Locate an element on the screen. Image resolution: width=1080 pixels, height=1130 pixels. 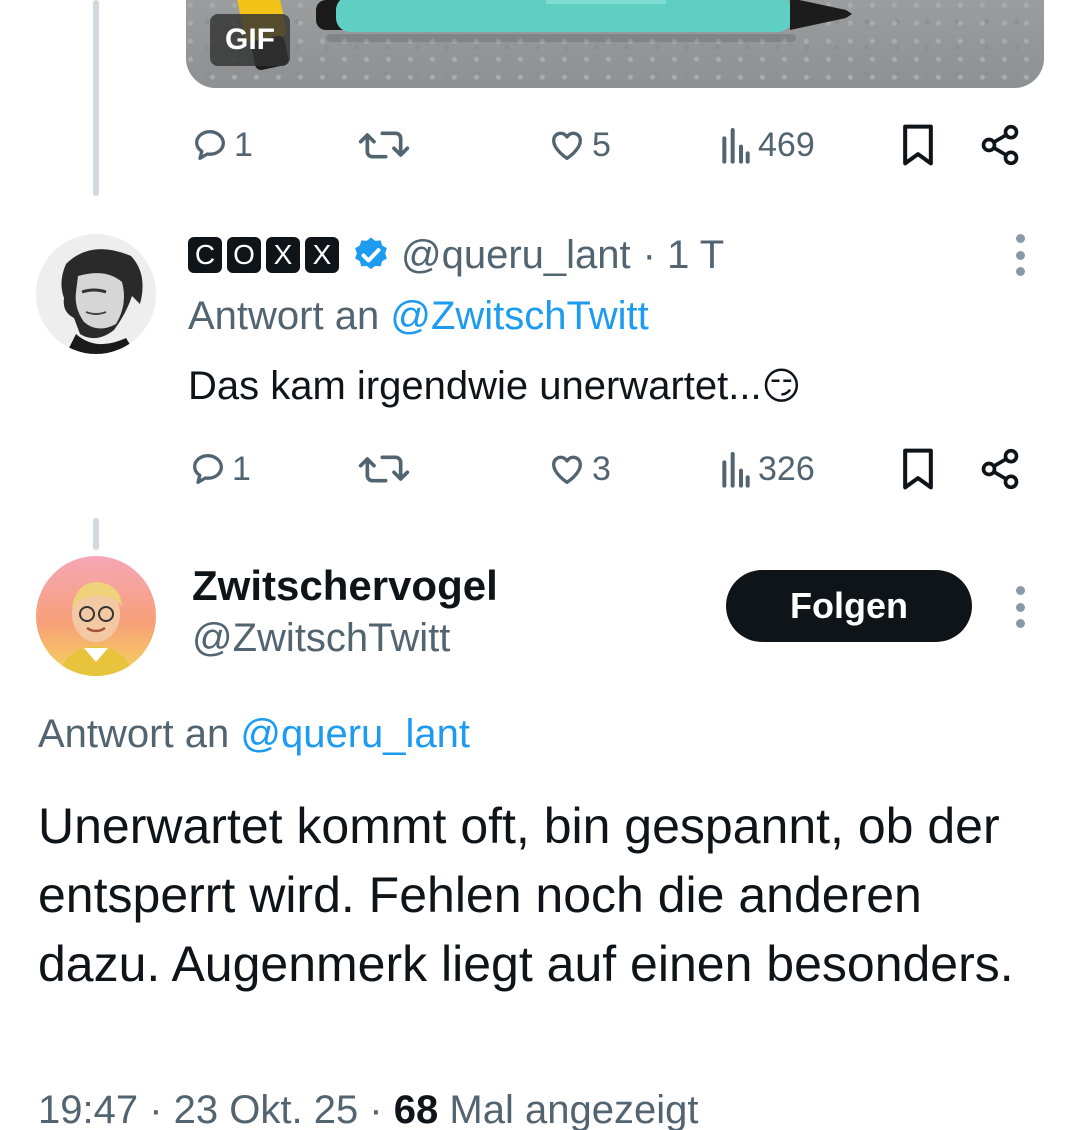
coxx-time: · 1 T is located at coordinates (684, 255).